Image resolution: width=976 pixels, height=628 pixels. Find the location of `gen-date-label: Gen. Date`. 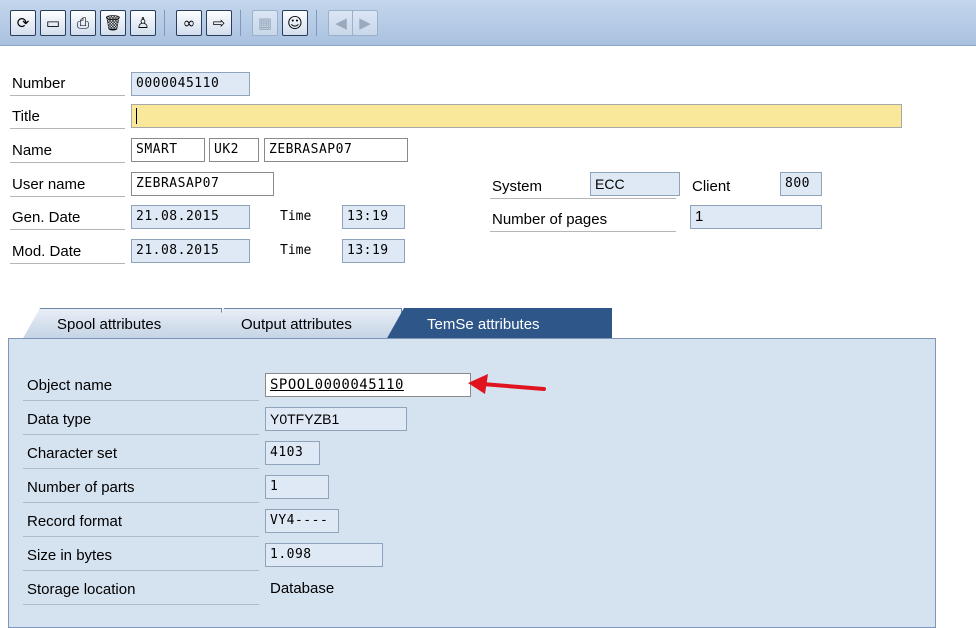

gen-date-label: Gen. Date is located at coordinates (67, 218).